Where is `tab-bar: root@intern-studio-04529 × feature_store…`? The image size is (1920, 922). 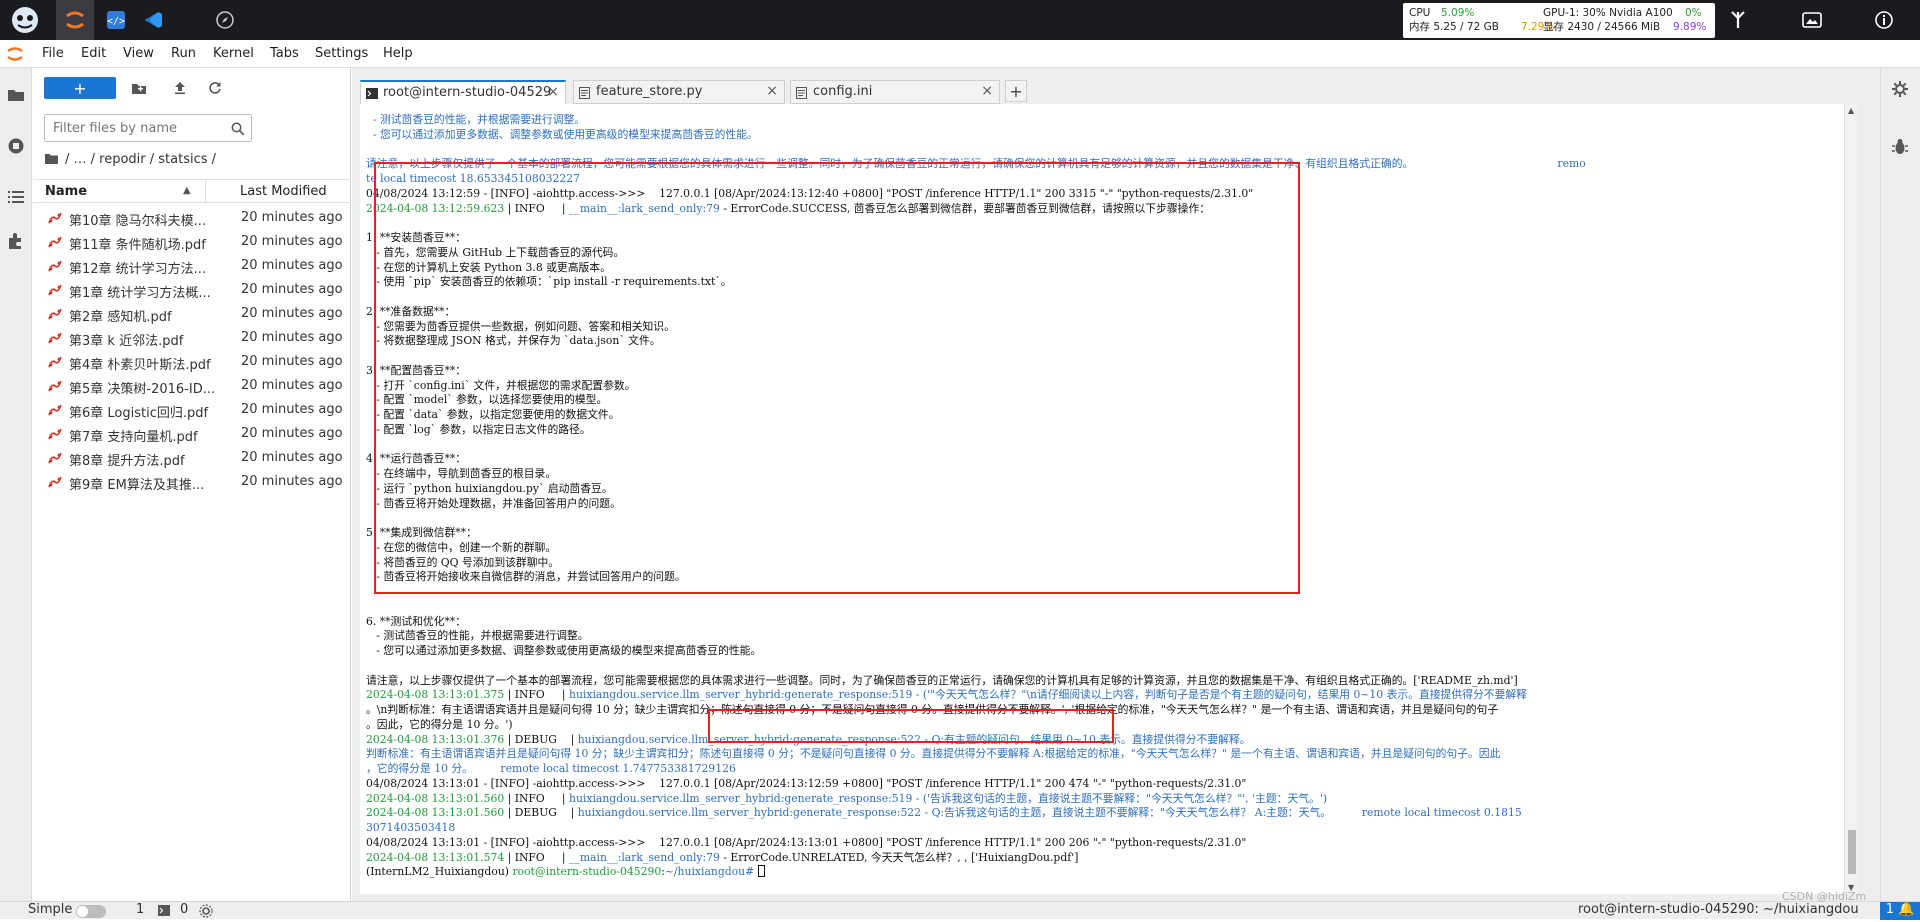
tab-bar: root@intern-studio-04529 × feature_store… is located at coordinates (1109, 90).